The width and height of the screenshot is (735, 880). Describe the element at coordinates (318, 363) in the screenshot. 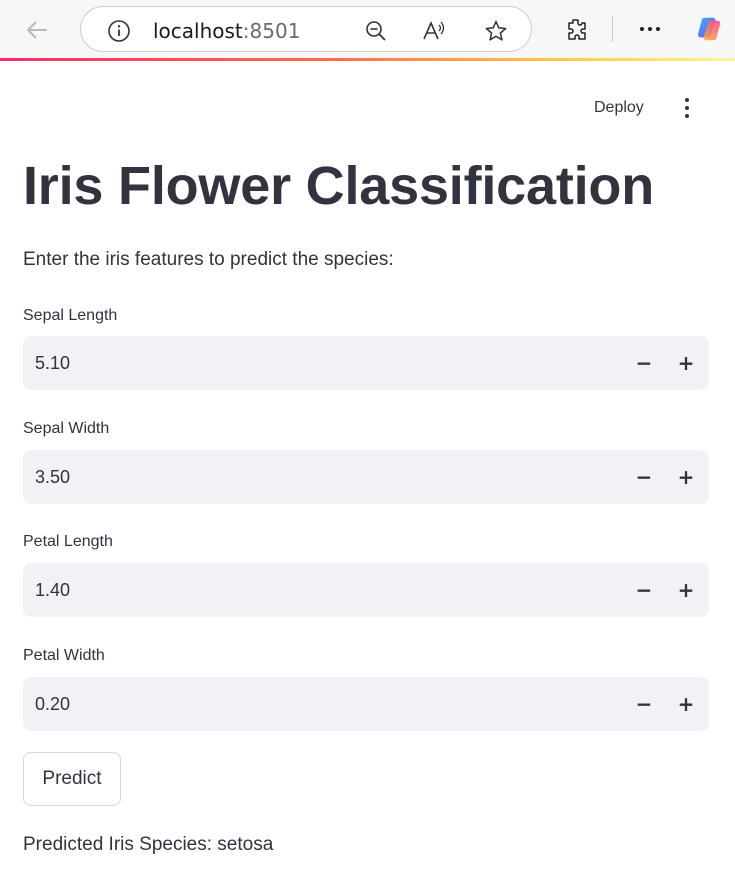

I see `sepal-length-field` at that location.